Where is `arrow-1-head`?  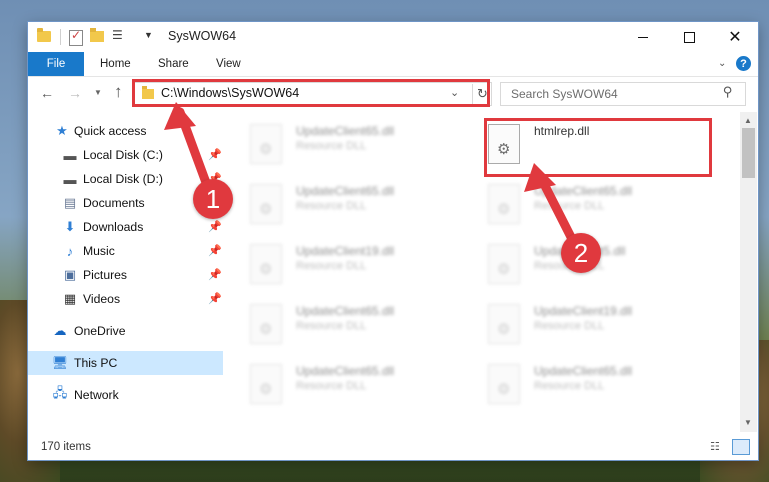 arrow-1-head is located at coordinates (180, 116).